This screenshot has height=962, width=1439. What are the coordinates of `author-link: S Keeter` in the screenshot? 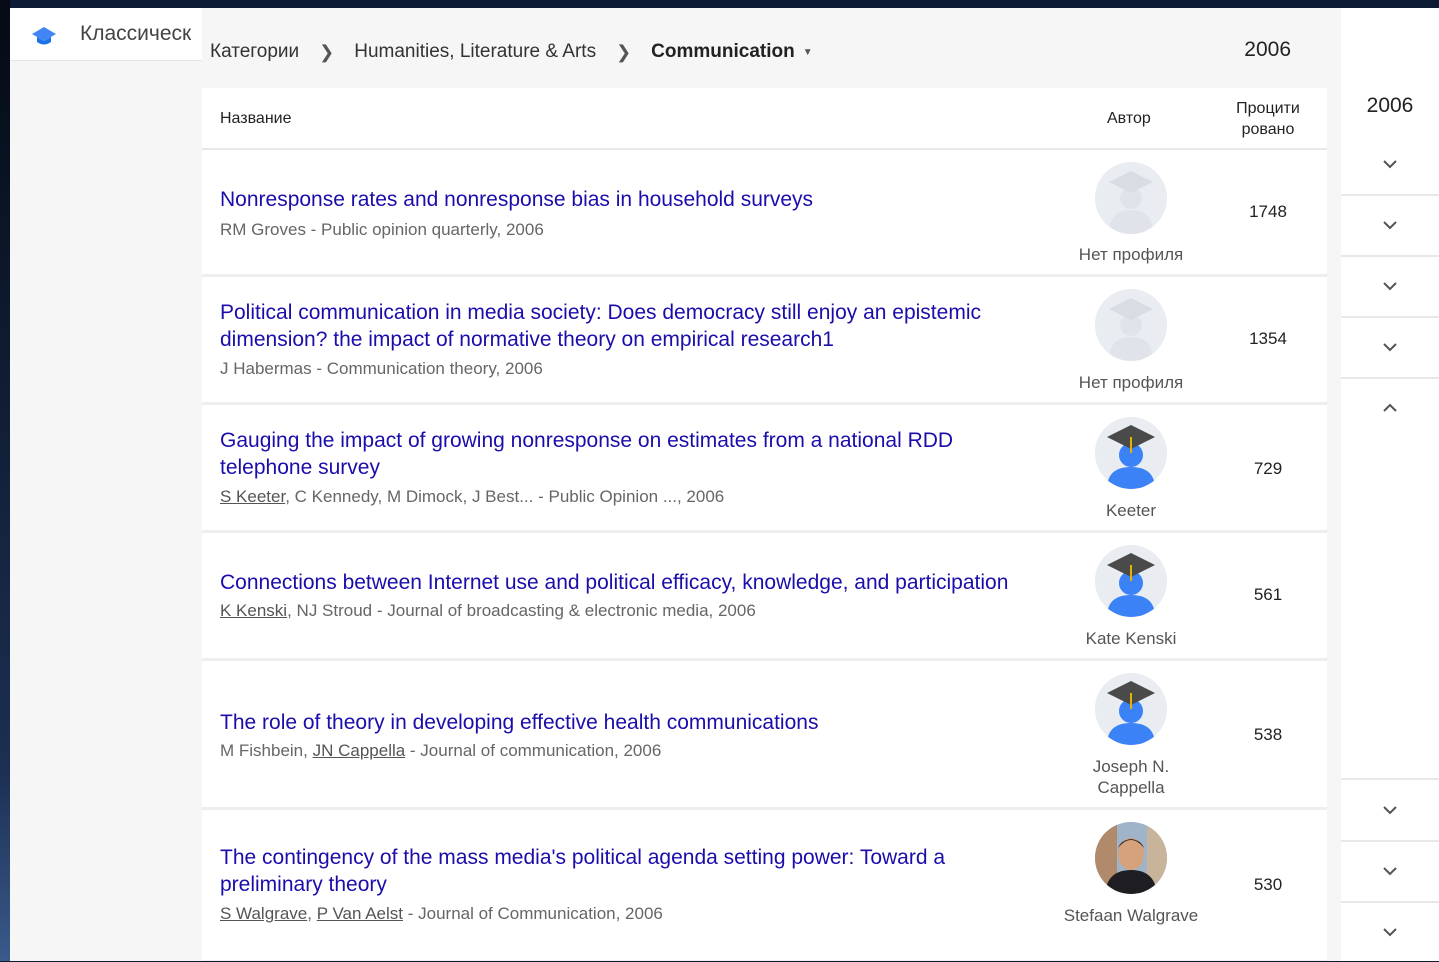 It's located at (252, 496).